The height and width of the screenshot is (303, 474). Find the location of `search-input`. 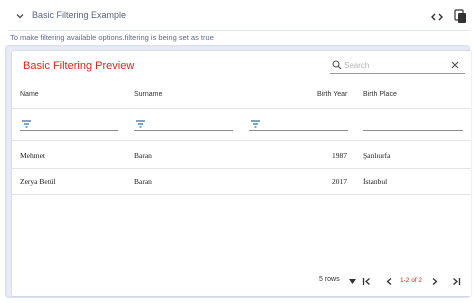

search-input is located at coordinates (394, 65).